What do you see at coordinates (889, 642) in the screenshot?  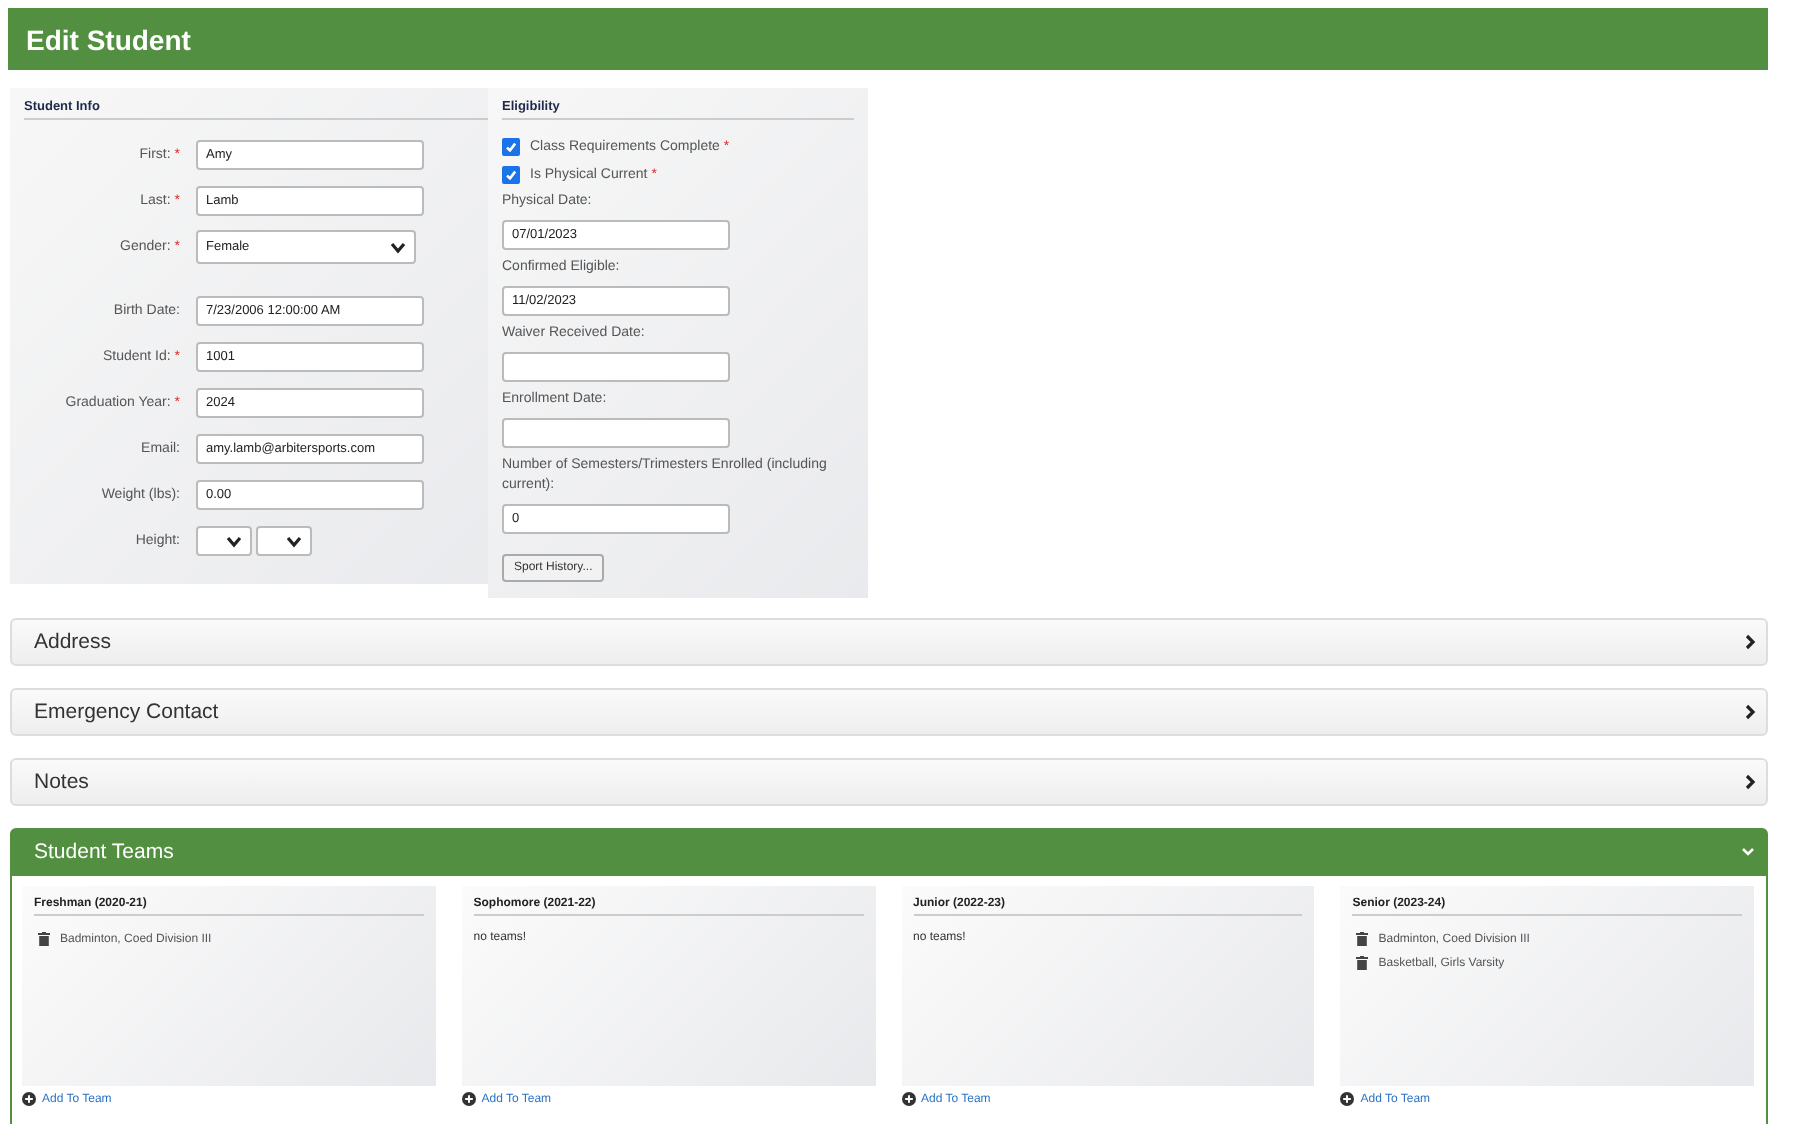 I see `accordion-header: Address` at bounding box center [889, 642].